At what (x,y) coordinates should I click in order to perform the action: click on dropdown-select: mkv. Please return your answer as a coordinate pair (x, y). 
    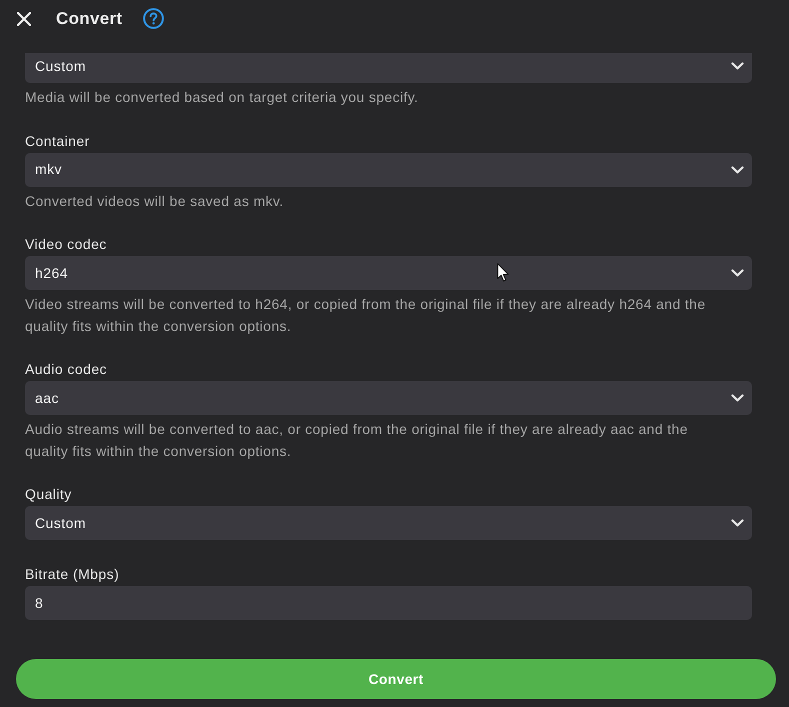
    Looking at the image, I should click on (388, 169).